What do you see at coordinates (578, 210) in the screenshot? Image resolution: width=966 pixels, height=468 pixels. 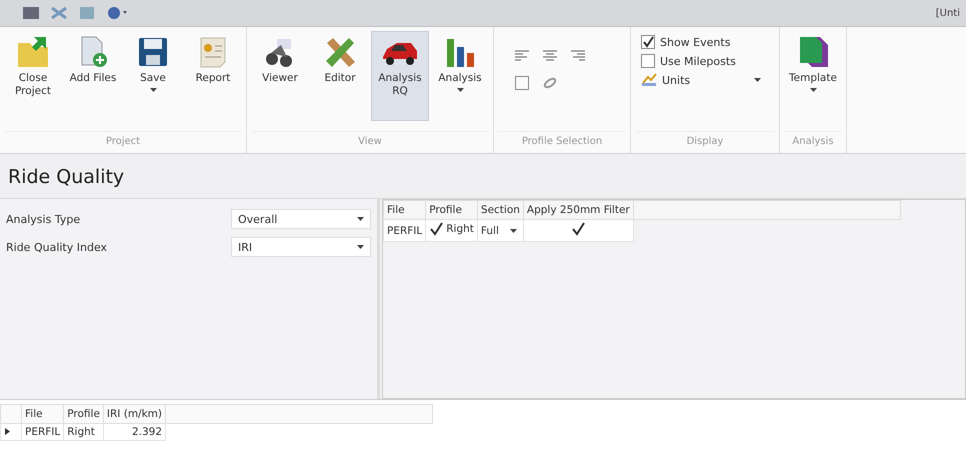 I see `column-header: Apply 250mm Filter` at bounding box center [578, 210].